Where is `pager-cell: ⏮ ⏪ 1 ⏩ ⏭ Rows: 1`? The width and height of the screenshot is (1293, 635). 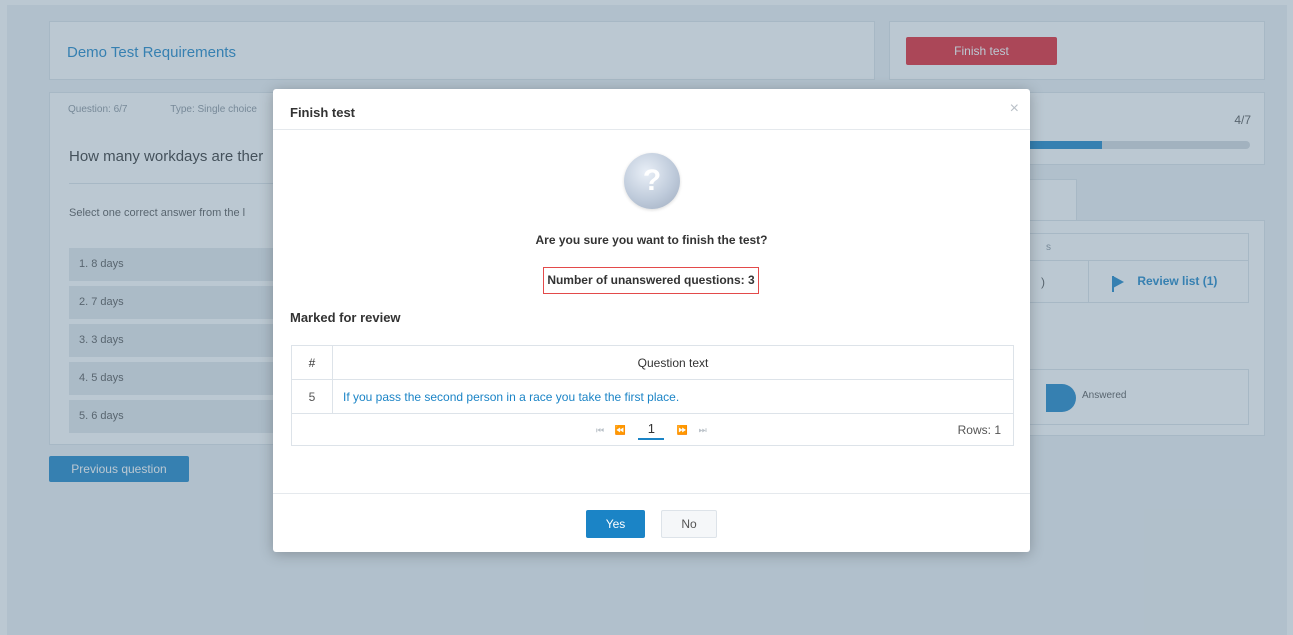 pager-cell: ⏮ ⏪ 1 ⏩ ⏭ Rows: 1 is located at coordinates (652, 429).